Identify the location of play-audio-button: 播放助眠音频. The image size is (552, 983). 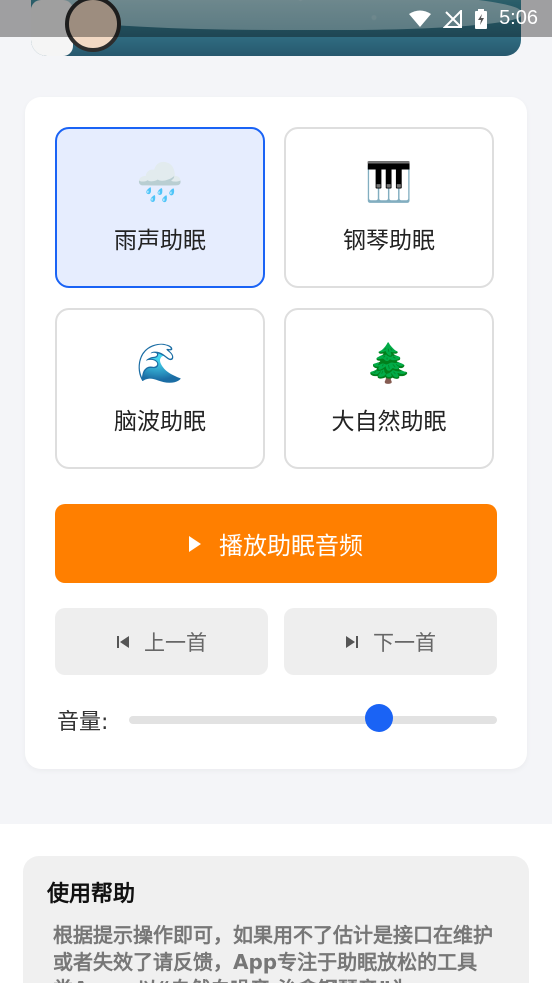
(276, 543).